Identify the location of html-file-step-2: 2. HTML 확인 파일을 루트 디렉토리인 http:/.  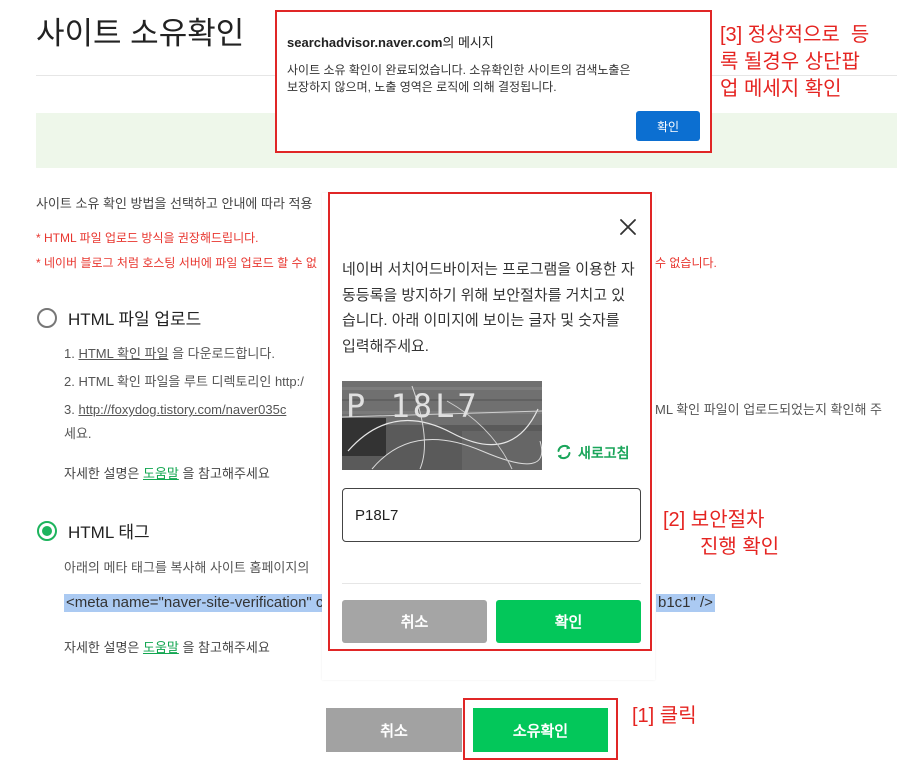
(184, 381).